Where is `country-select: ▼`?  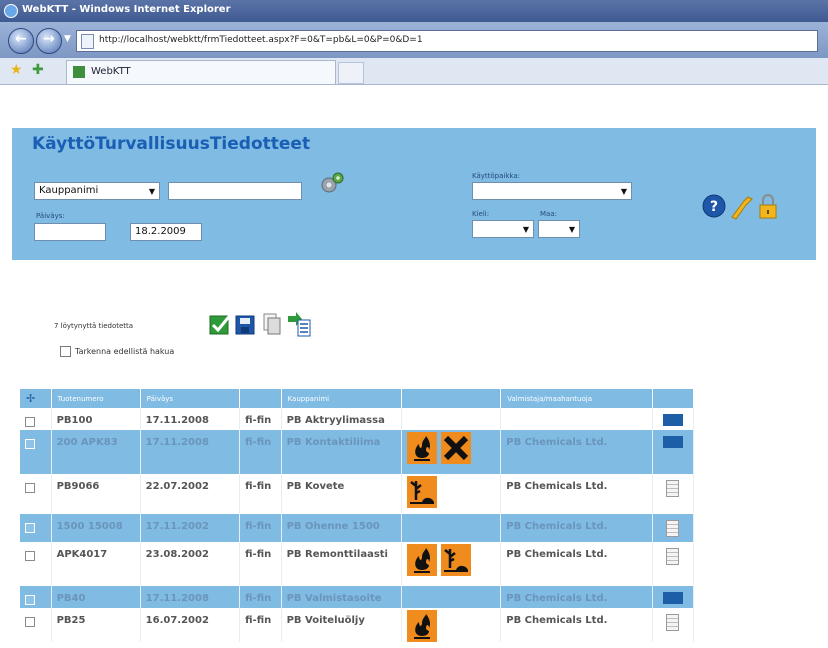
country-select: ▼ is located at coordinates (559, 229).